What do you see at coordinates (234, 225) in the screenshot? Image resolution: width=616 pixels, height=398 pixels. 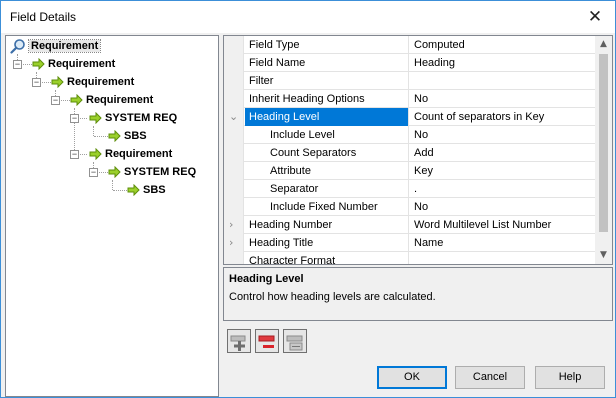 I see `row-gutter: ›` at bounding box center [234, 225].